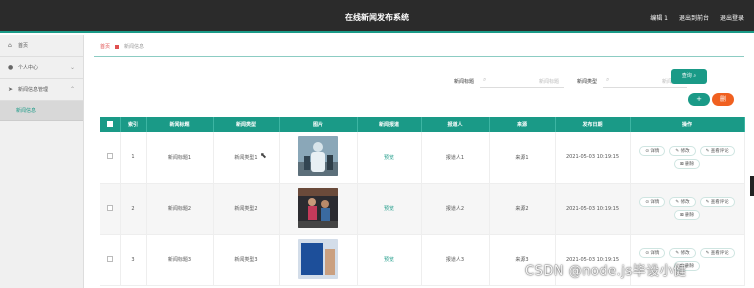 Image resolution: width=754 pixels, height=288 pixels. I want to click on cell-title: 新闻标题3, so click(180, 260).